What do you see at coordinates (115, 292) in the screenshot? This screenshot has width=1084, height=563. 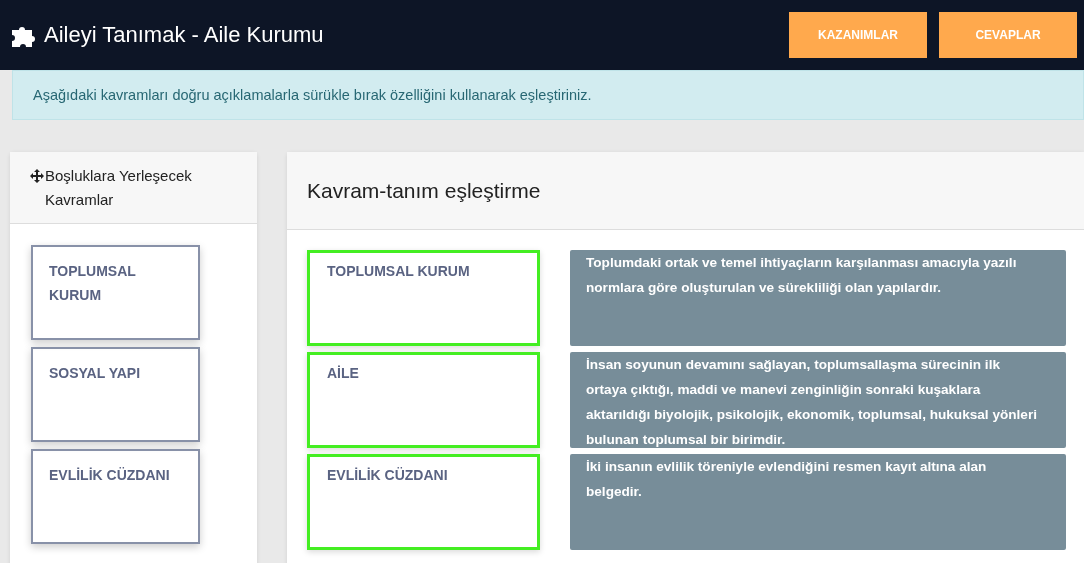 I see `draggable-concept: TOPLUMSAL KURUM` at bounding box center [115, 292].